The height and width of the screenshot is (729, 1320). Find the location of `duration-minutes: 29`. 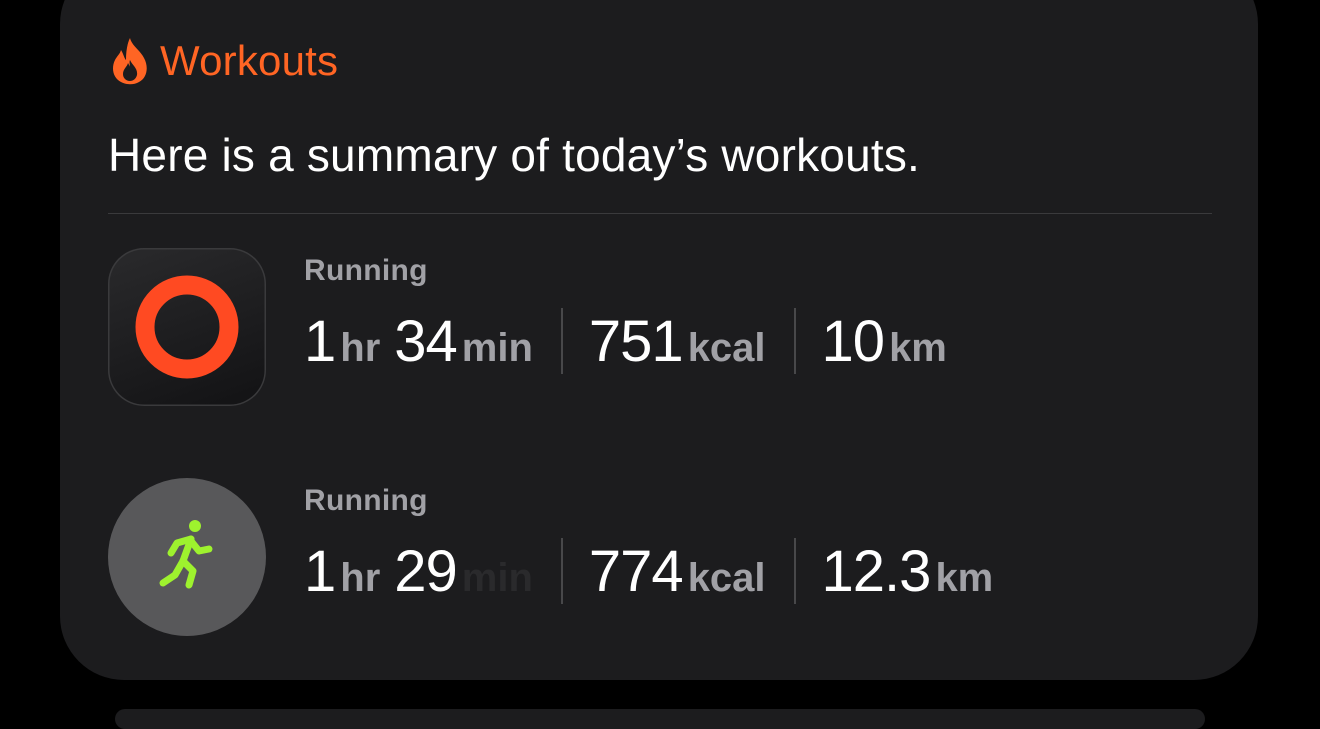

duration-minutes: 29 is located at coordinates (426, 571).